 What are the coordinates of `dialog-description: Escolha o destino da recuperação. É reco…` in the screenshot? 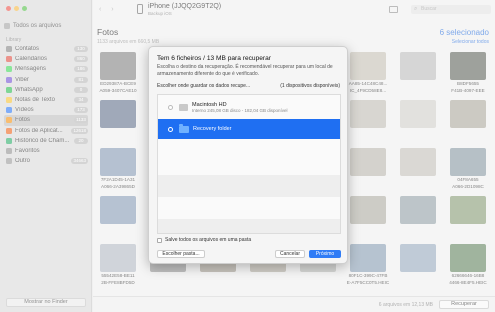 It's located at (245, 70).